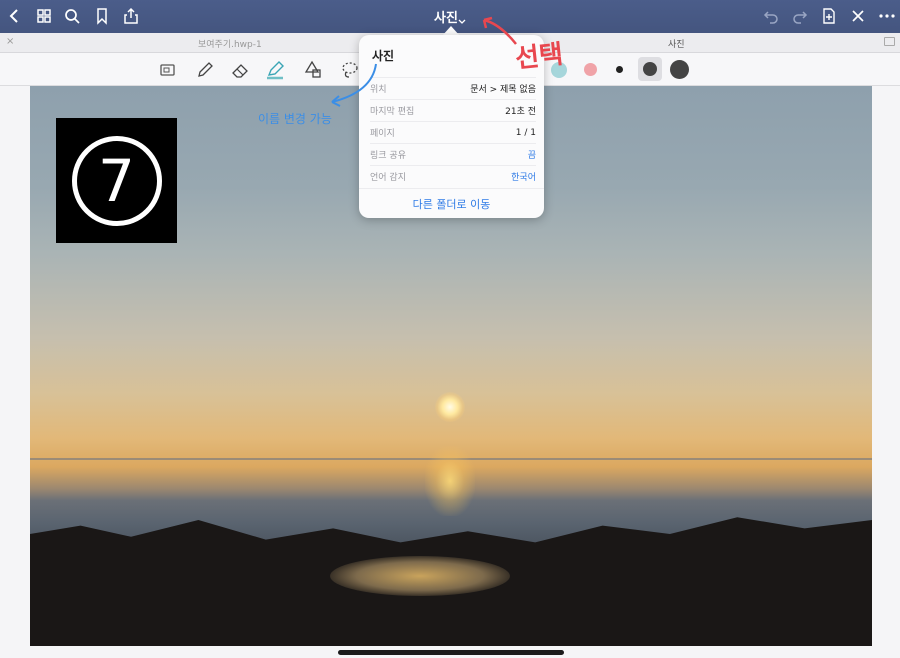 The image size is (900, 658). Describe the element at coordinates (388, 156) in the screenshot. I see `info-key: 링크 공유` at that location.